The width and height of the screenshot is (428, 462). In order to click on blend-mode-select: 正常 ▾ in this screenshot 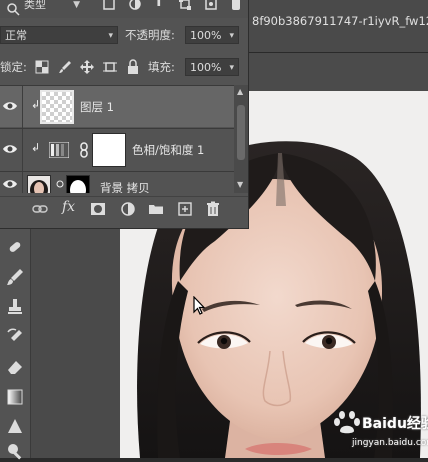, I will do `click(59, 35)`.